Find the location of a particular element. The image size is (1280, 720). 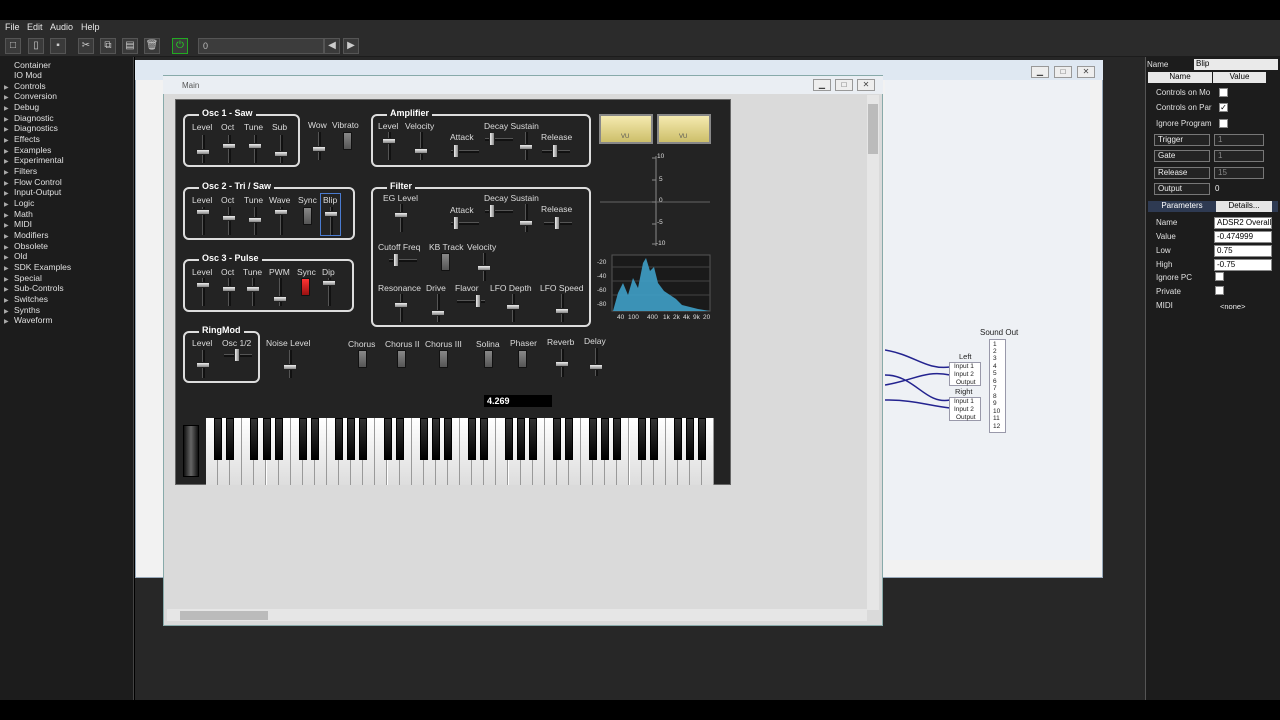

controls-on-mo-checkbox is located at coordinates (1223, 92).